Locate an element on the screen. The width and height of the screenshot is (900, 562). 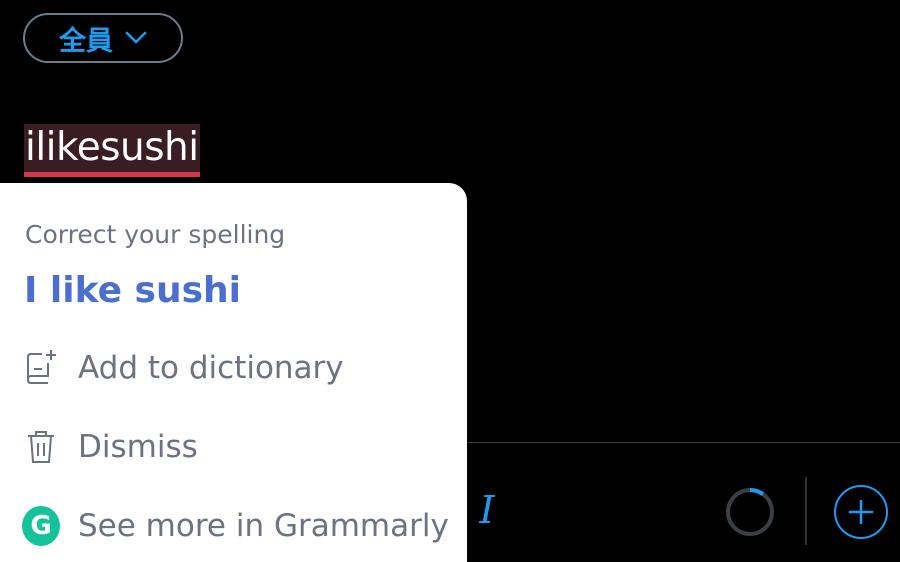
grammarly-logo-letter: G is located at coordinates (41, 526).